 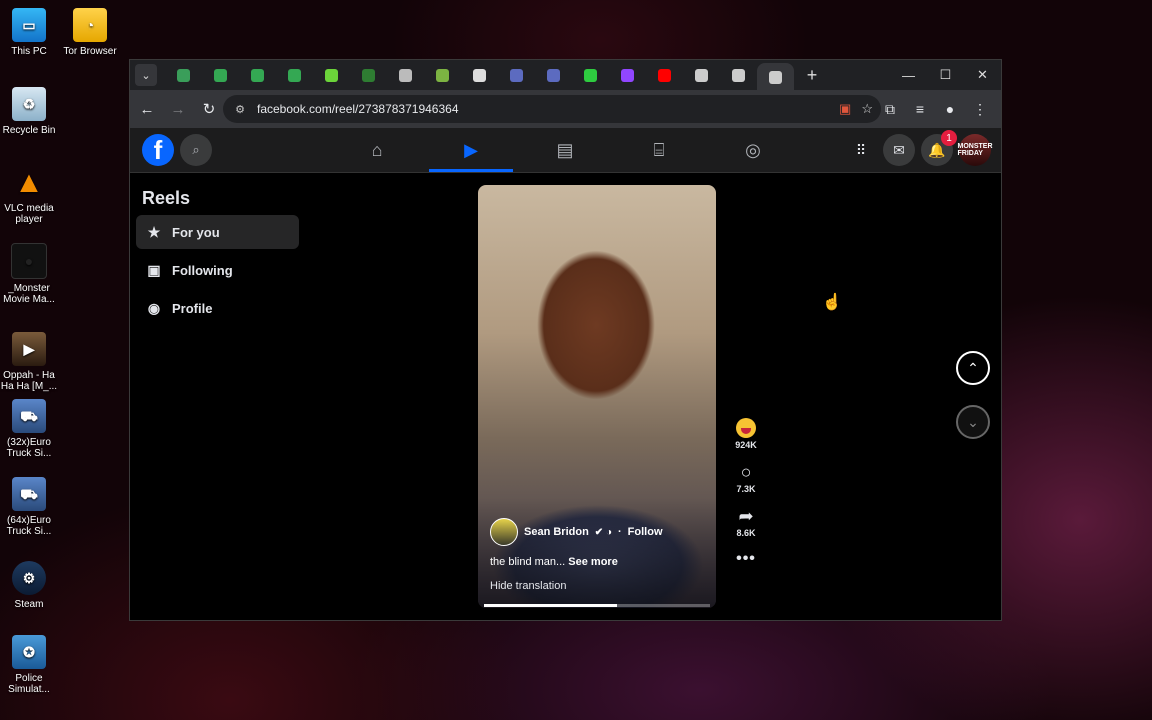 What do you see at coordinates (659, 150) in the screenshot?
I see `nav-marketplace-icon: ⌸` at bounding box center [659, 150].